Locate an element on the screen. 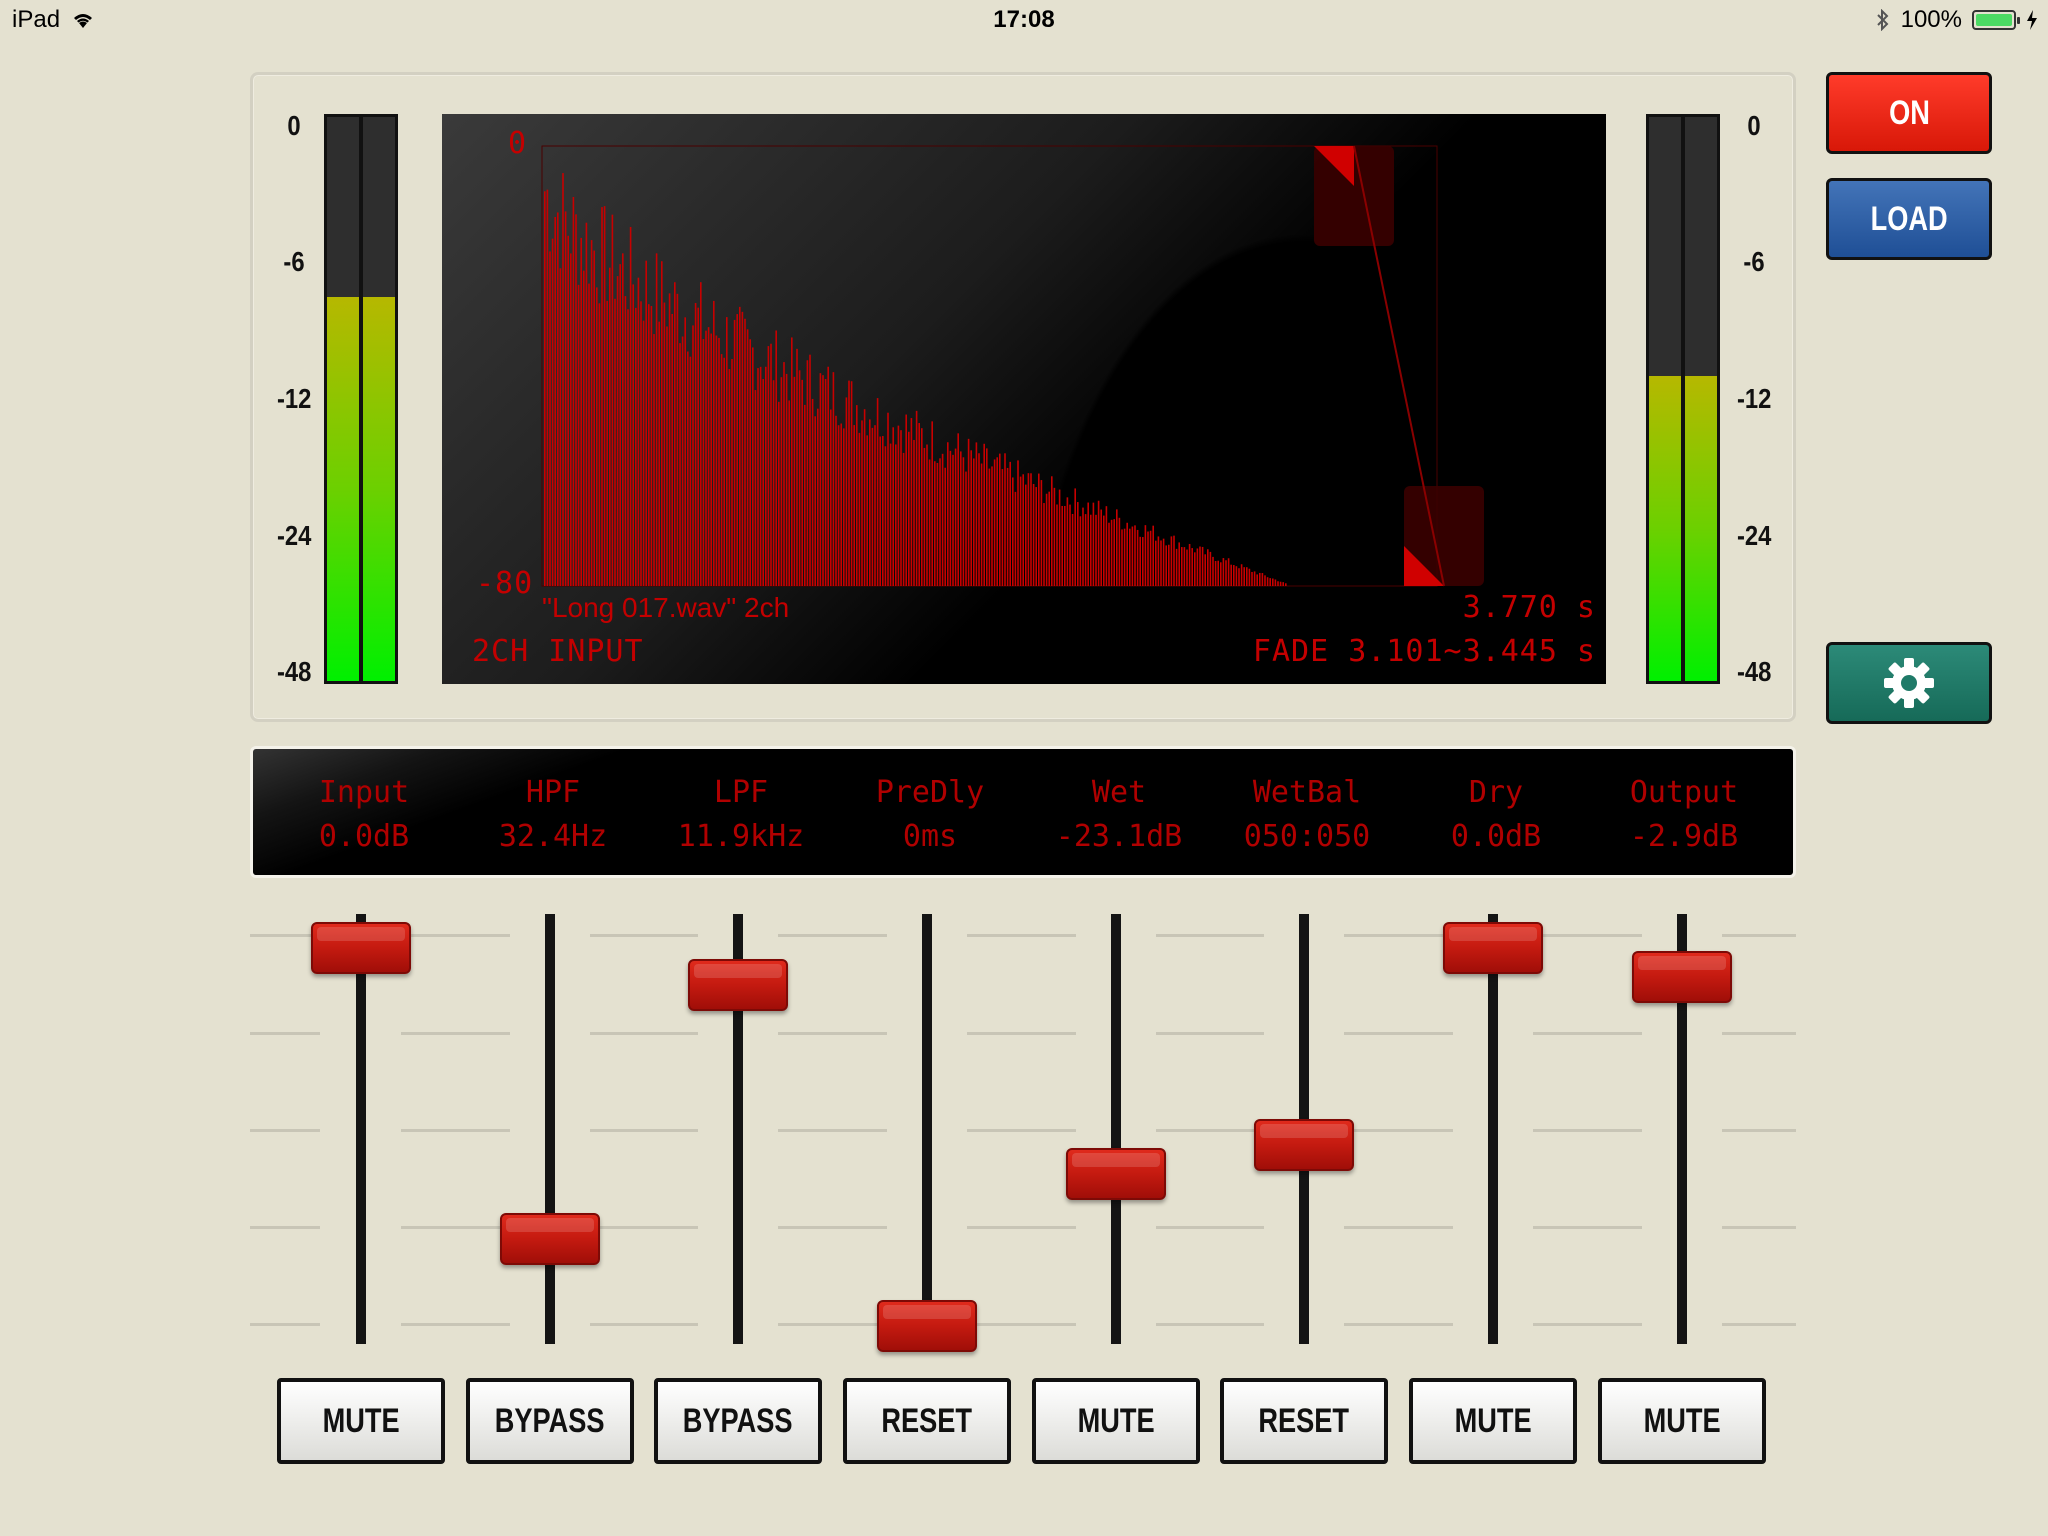 The image size is (2048, 1536). param-dry-name: Dry is located at coordinates (1496, 792).